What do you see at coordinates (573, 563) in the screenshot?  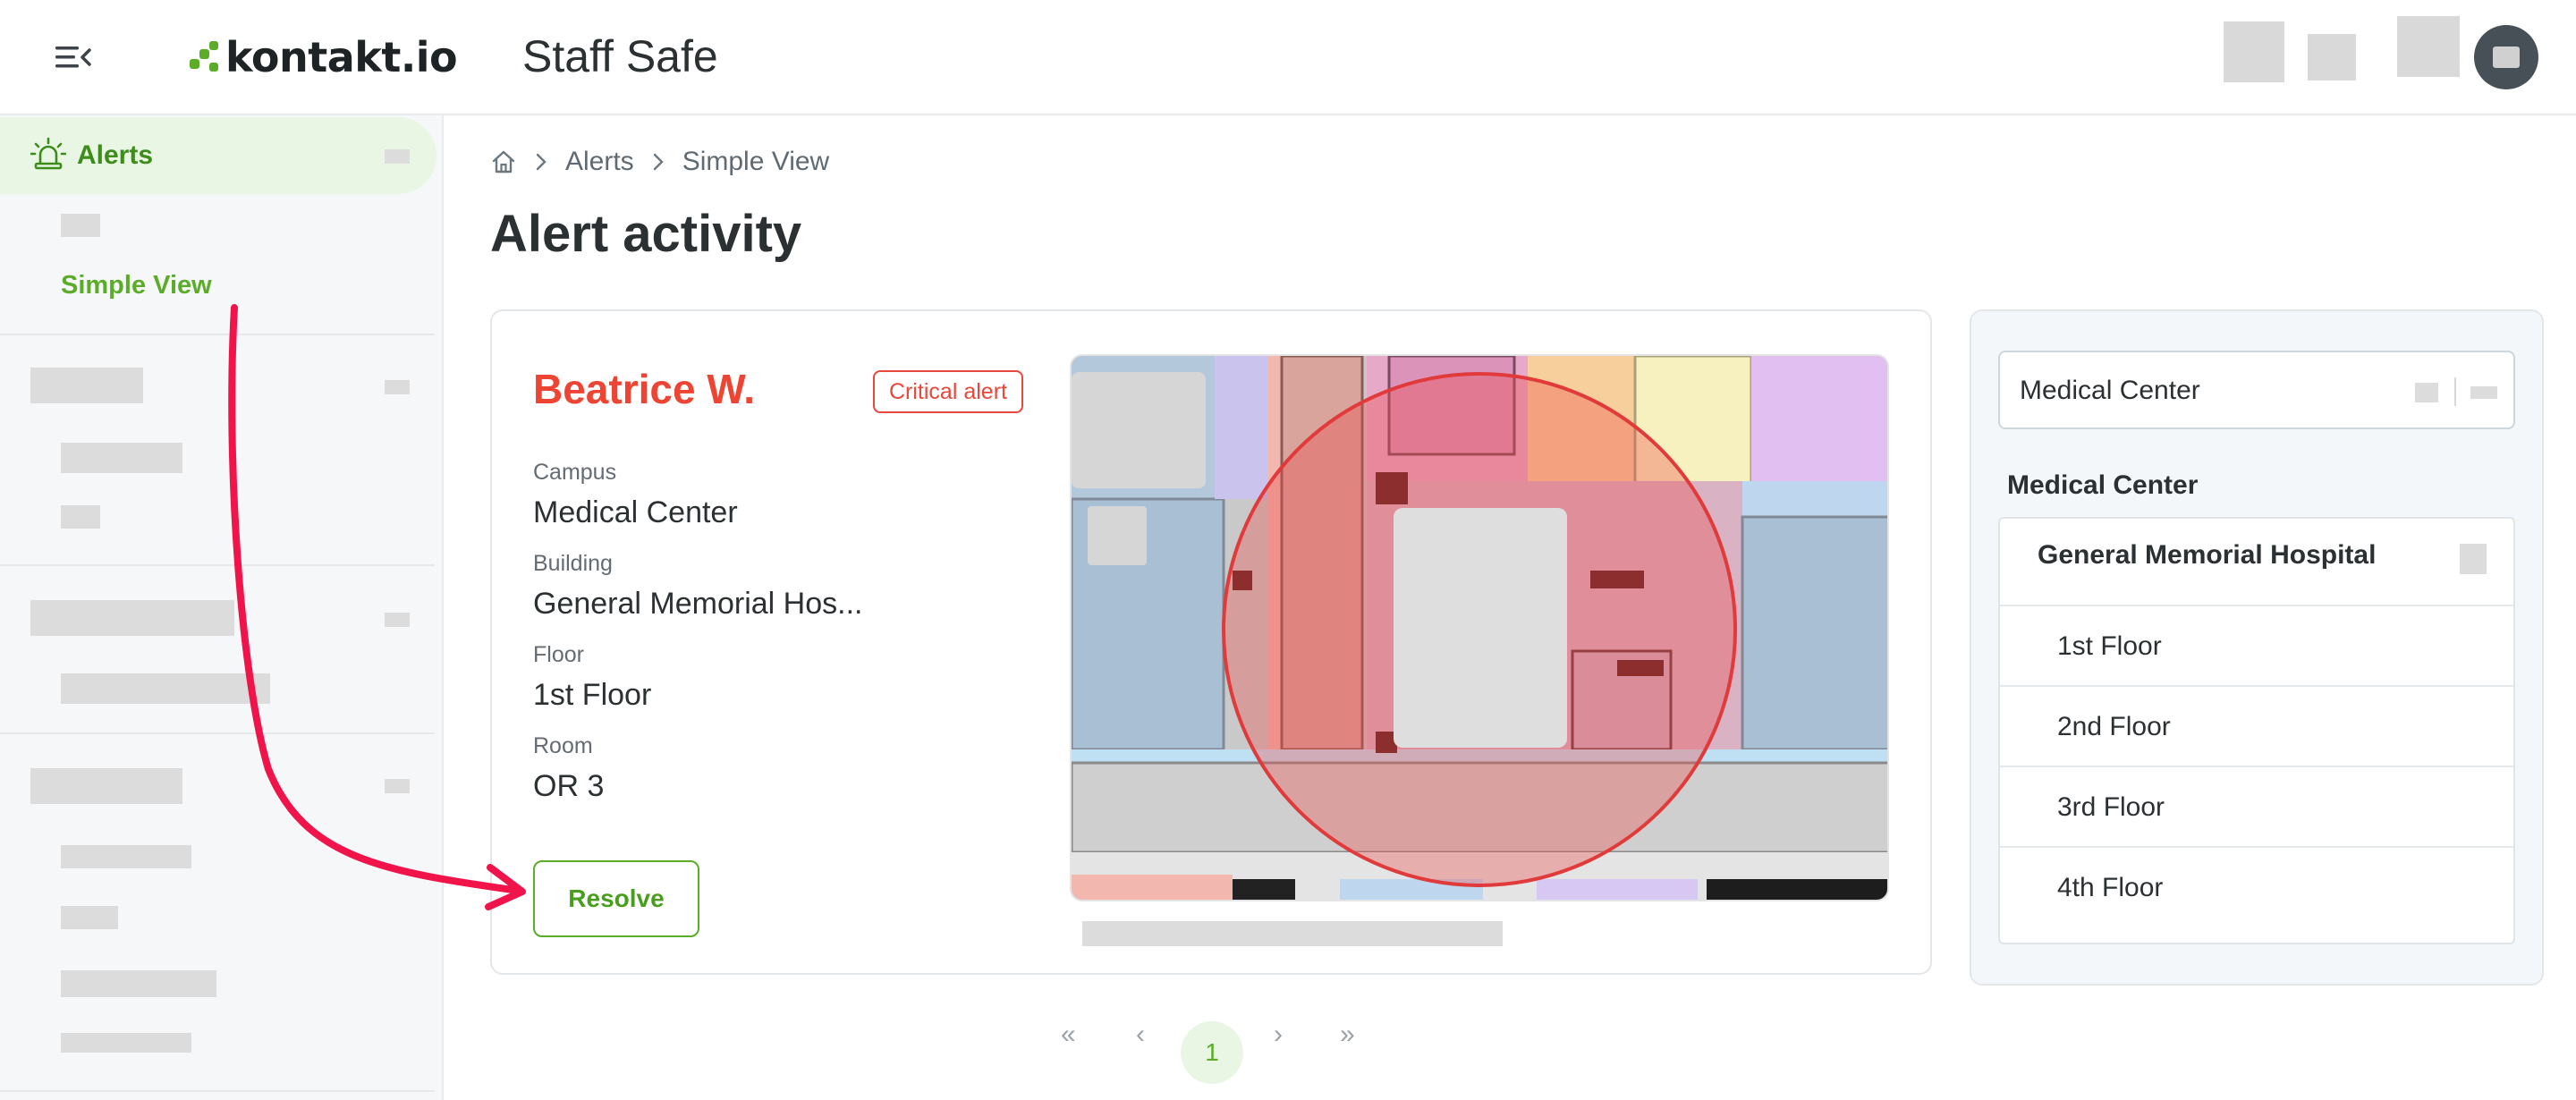 I see `field-label-building: Building` at bounding box center [573, 563].